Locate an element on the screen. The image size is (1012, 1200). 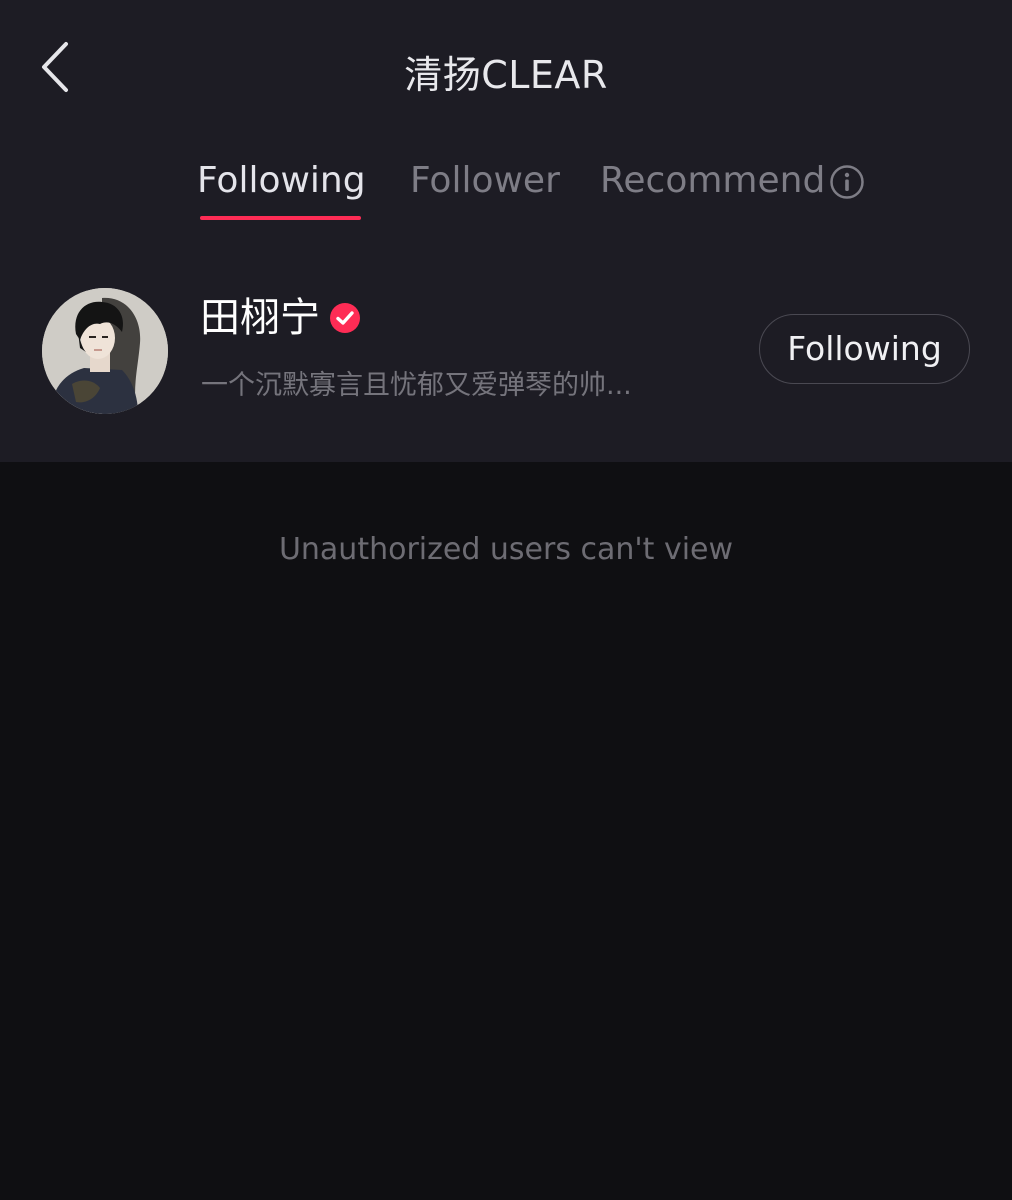
active-tab-indicator is located at coordinates (280, 218).